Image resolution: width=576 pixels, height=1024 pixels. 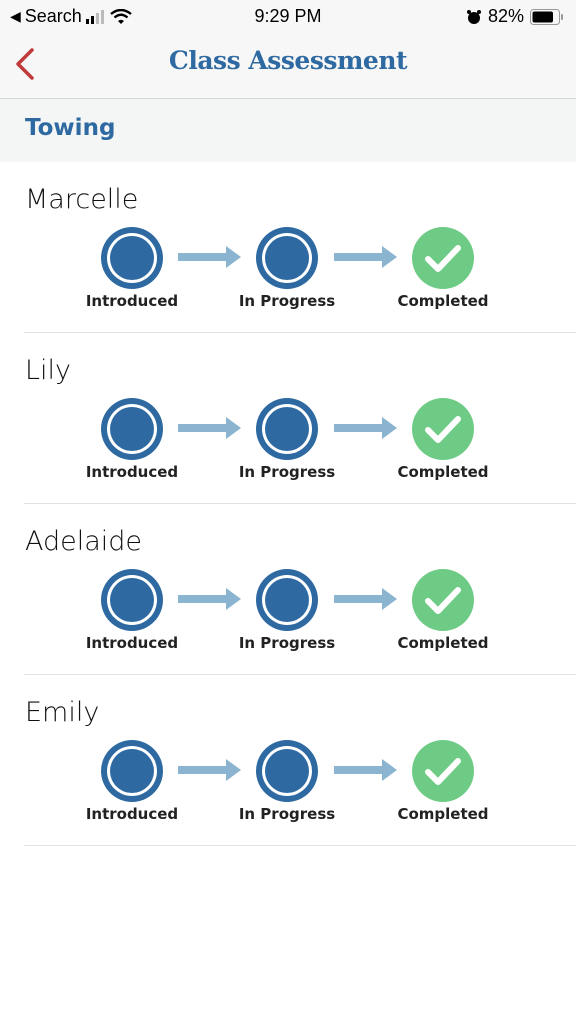 I want to click on section-title: Towing, so click(x=70, y=128).